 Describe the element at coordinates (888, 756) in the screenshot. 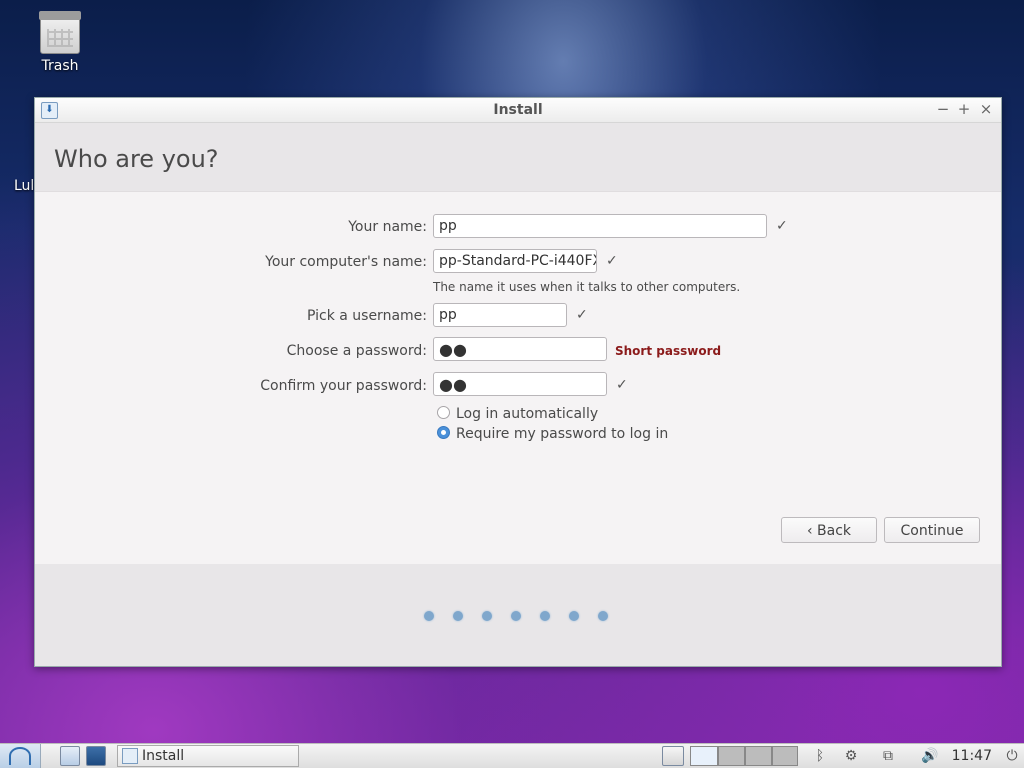

I see `network-icon: ⧉` at that location.